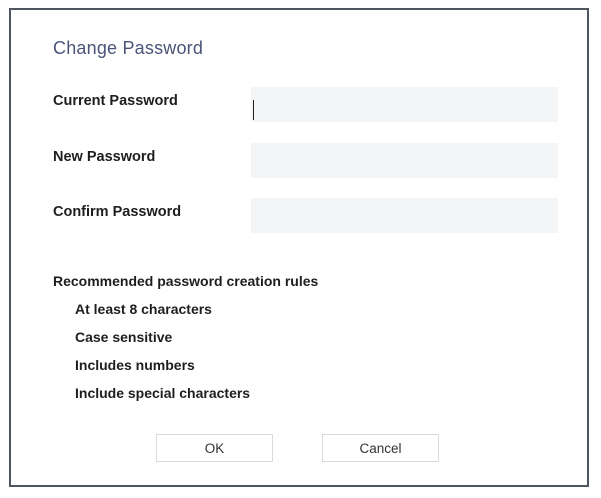 Image resolution: width=601 pixels, height=498 pixels. Describe the element at coordinates (186, 281) in the screenshot. I see `rules-heading: Recommended password creation rules` at that location.